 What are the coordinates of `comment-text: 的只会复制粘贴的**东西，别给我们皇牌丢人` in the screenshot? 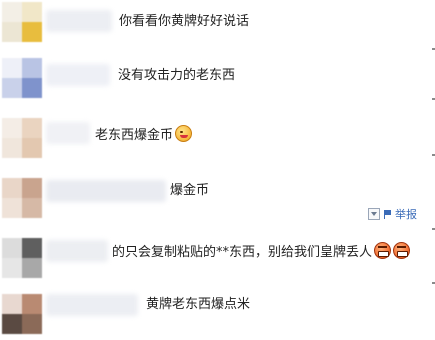 It's located at (242, 252).